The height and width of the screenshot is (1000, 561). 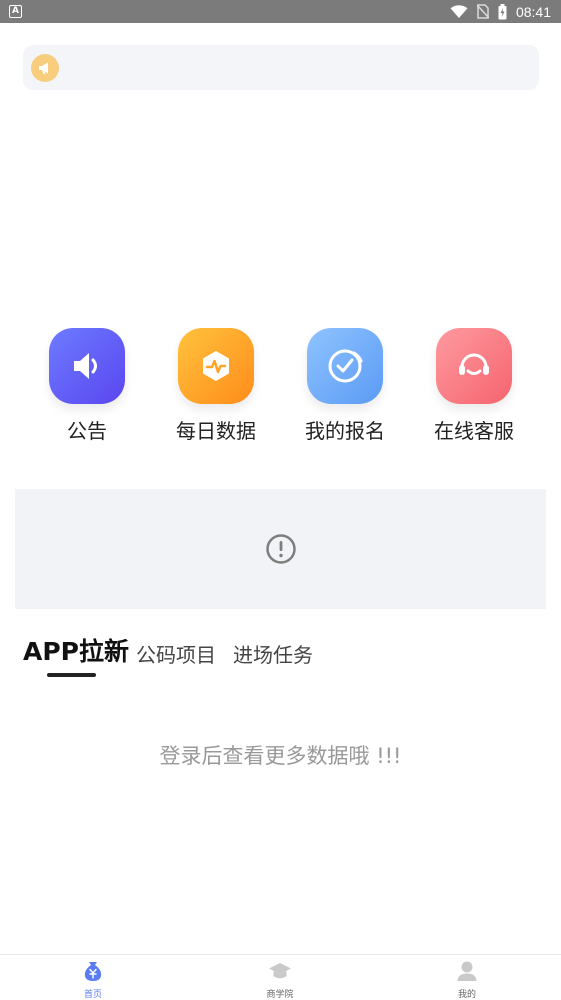 What do you see at coordinates (45, 68) in the screenshot?
I see `megaphone-icon` at bounding box center [45, 68].